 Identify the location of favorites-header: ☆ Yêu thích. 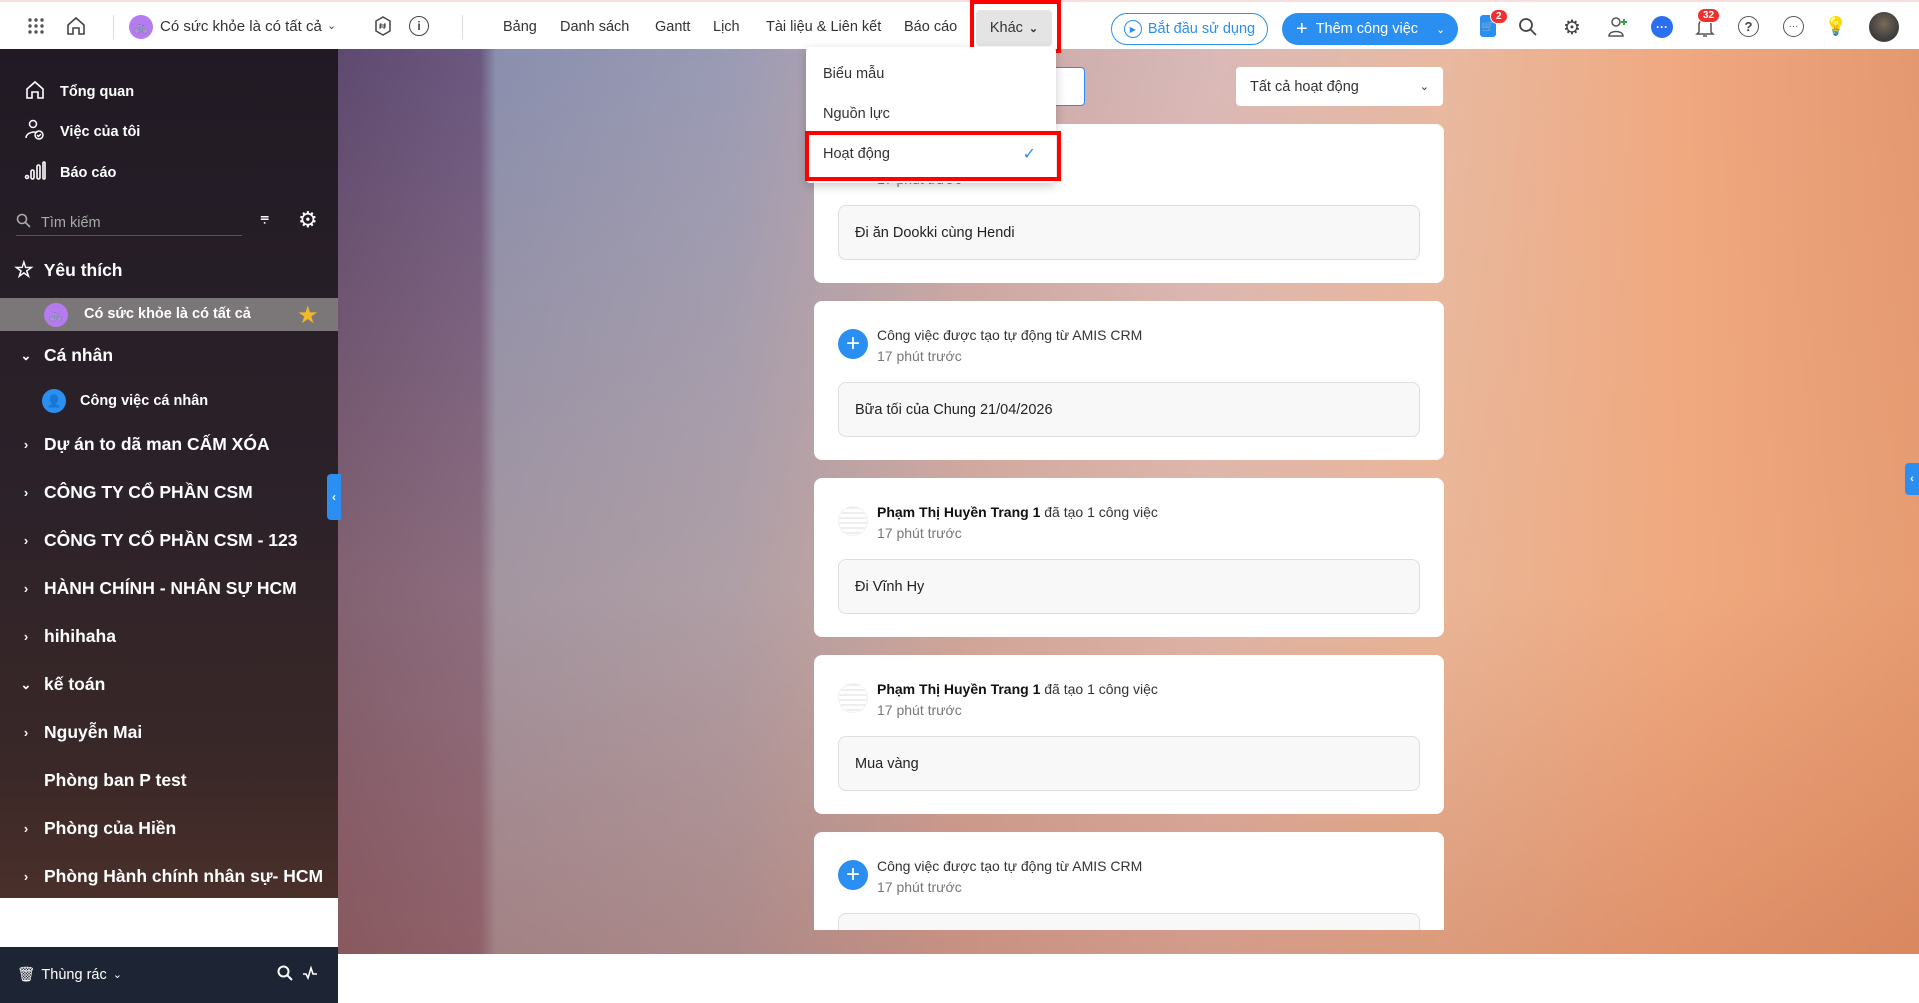
(68, 270).